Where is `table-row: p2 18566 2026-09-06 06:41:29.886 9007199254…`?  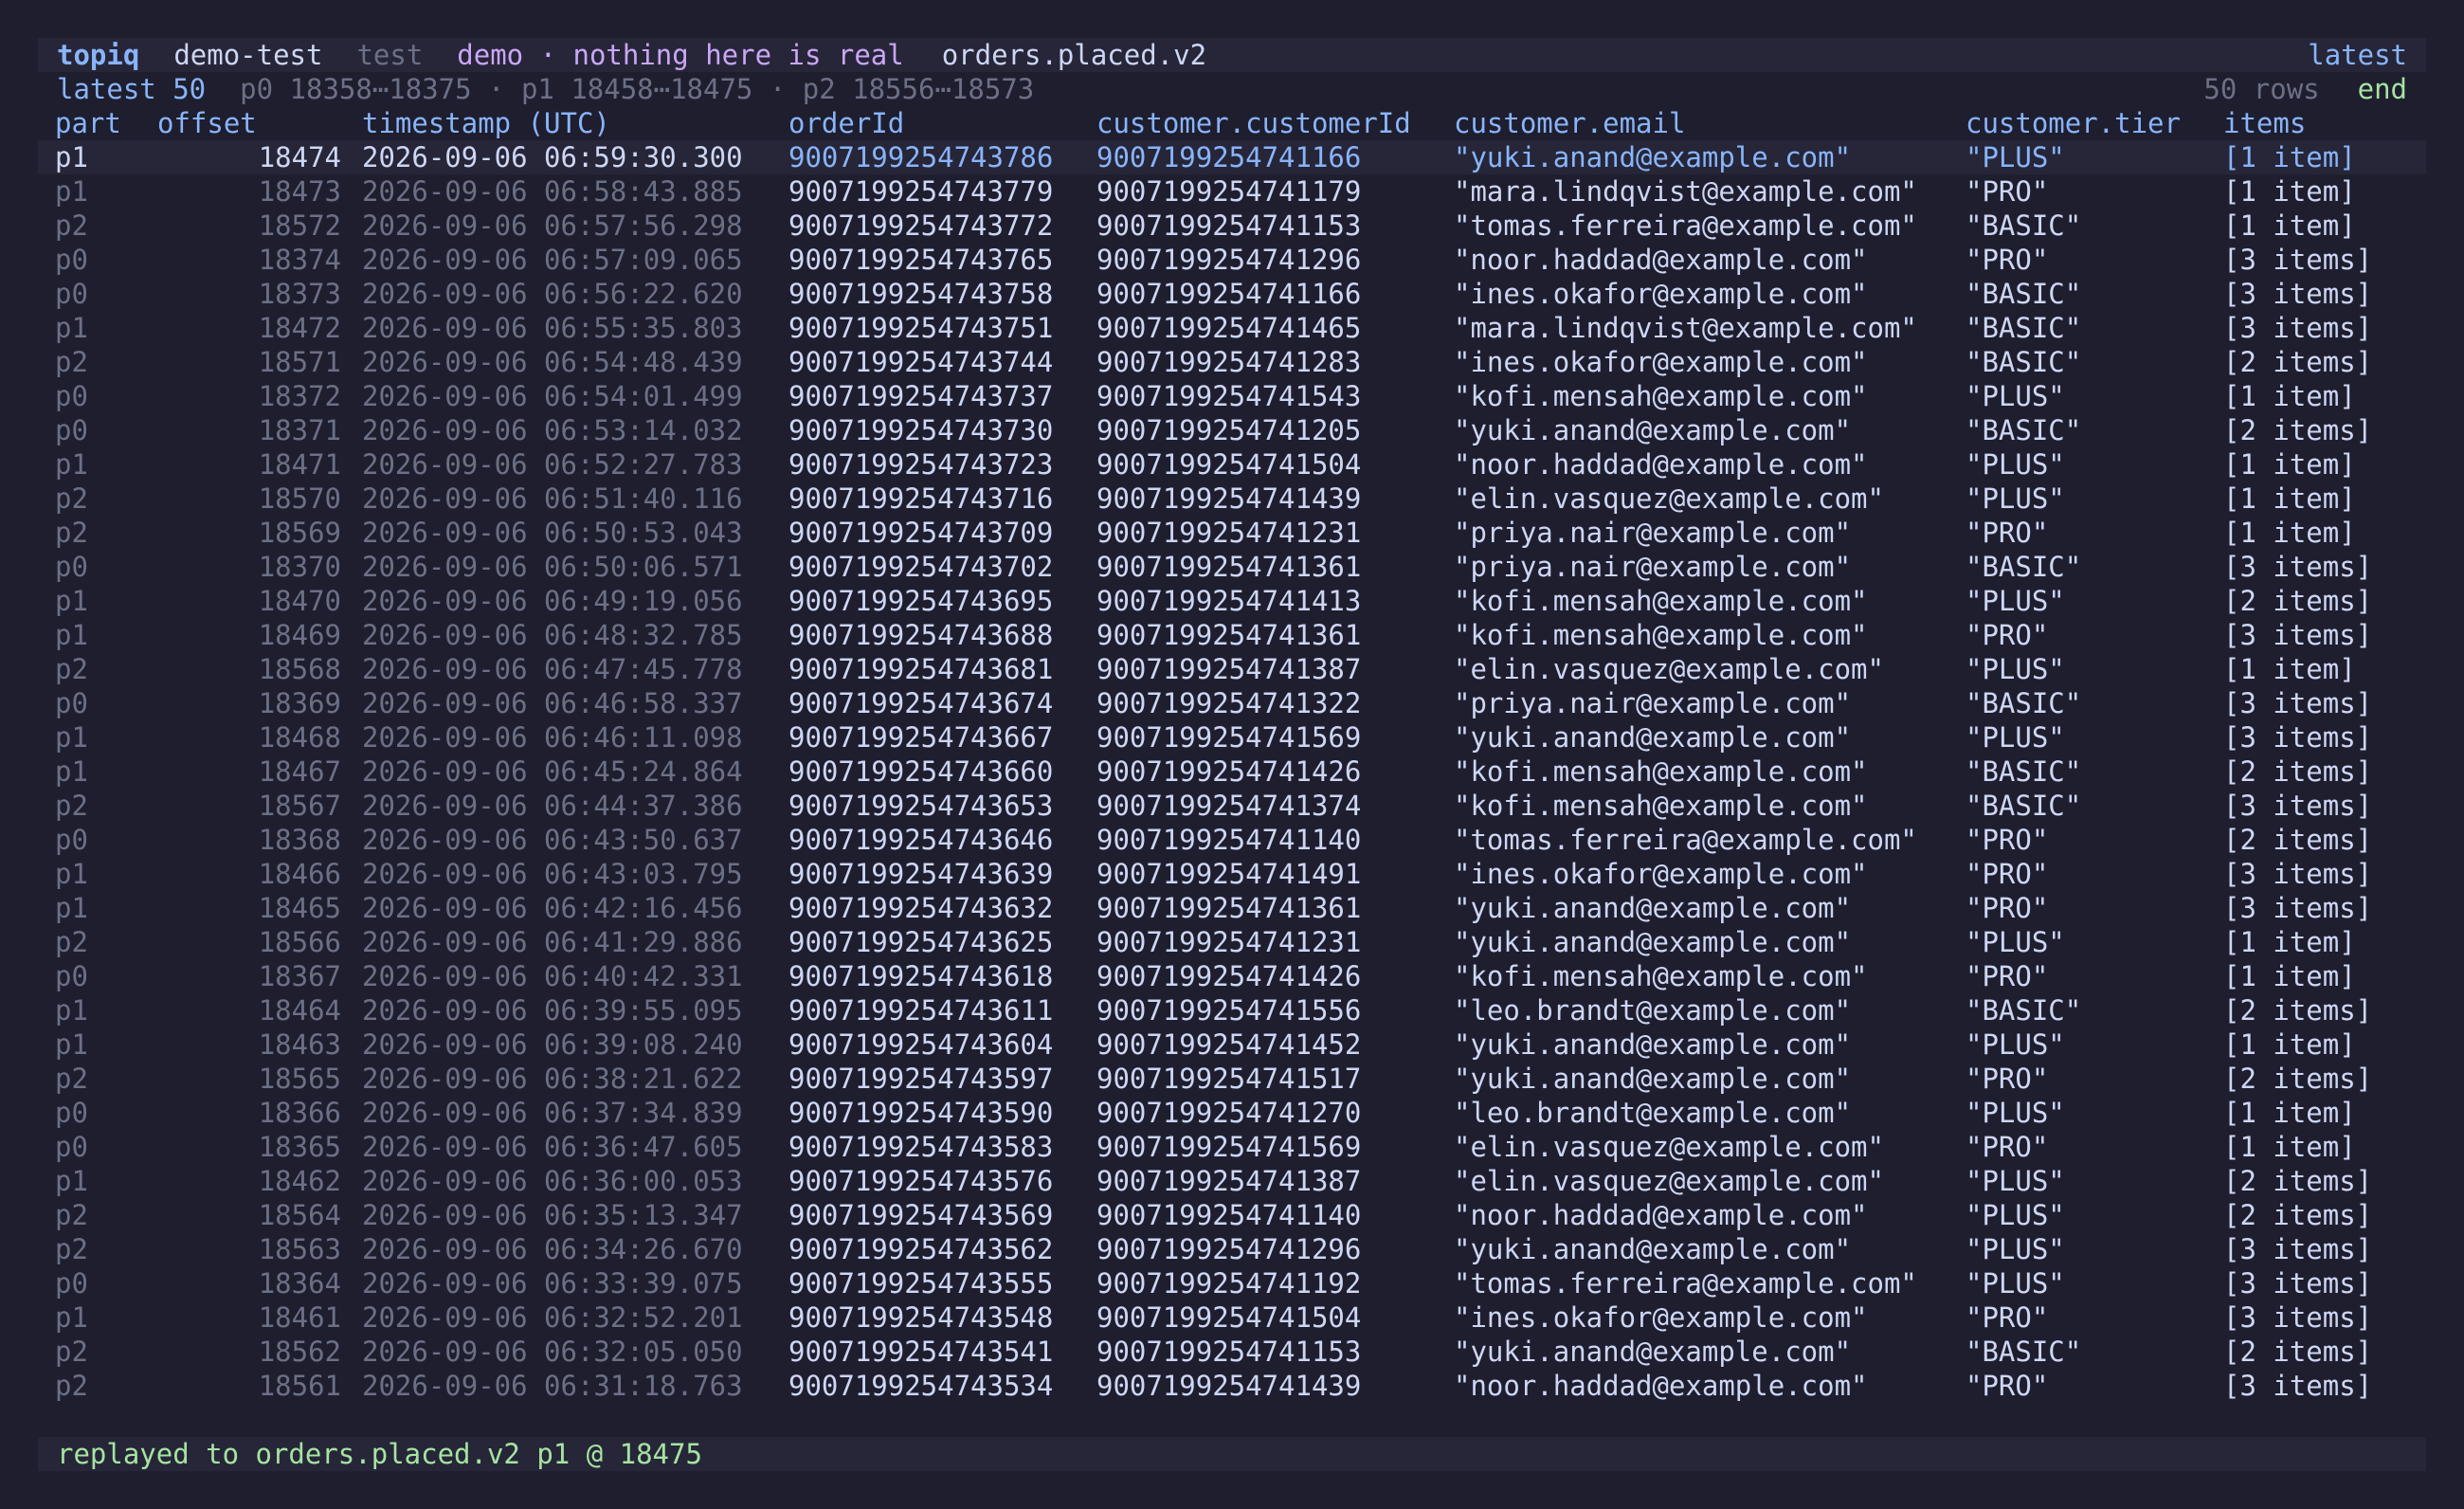
table-row: p2 18566 2026-09-06 06:41:29.886 9007199254… is located at coordinates (1232, 942).